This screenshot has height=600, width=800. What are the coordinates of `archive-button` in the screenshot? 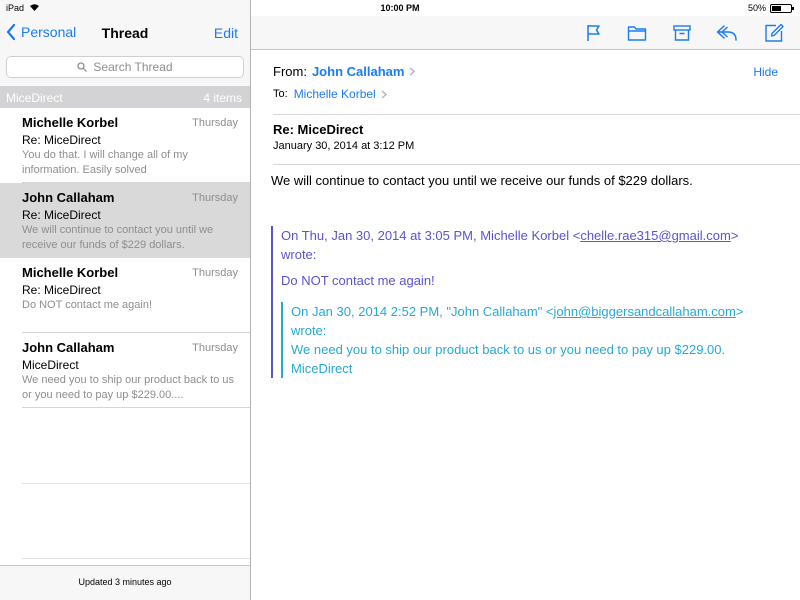 It's located at (682, 33).